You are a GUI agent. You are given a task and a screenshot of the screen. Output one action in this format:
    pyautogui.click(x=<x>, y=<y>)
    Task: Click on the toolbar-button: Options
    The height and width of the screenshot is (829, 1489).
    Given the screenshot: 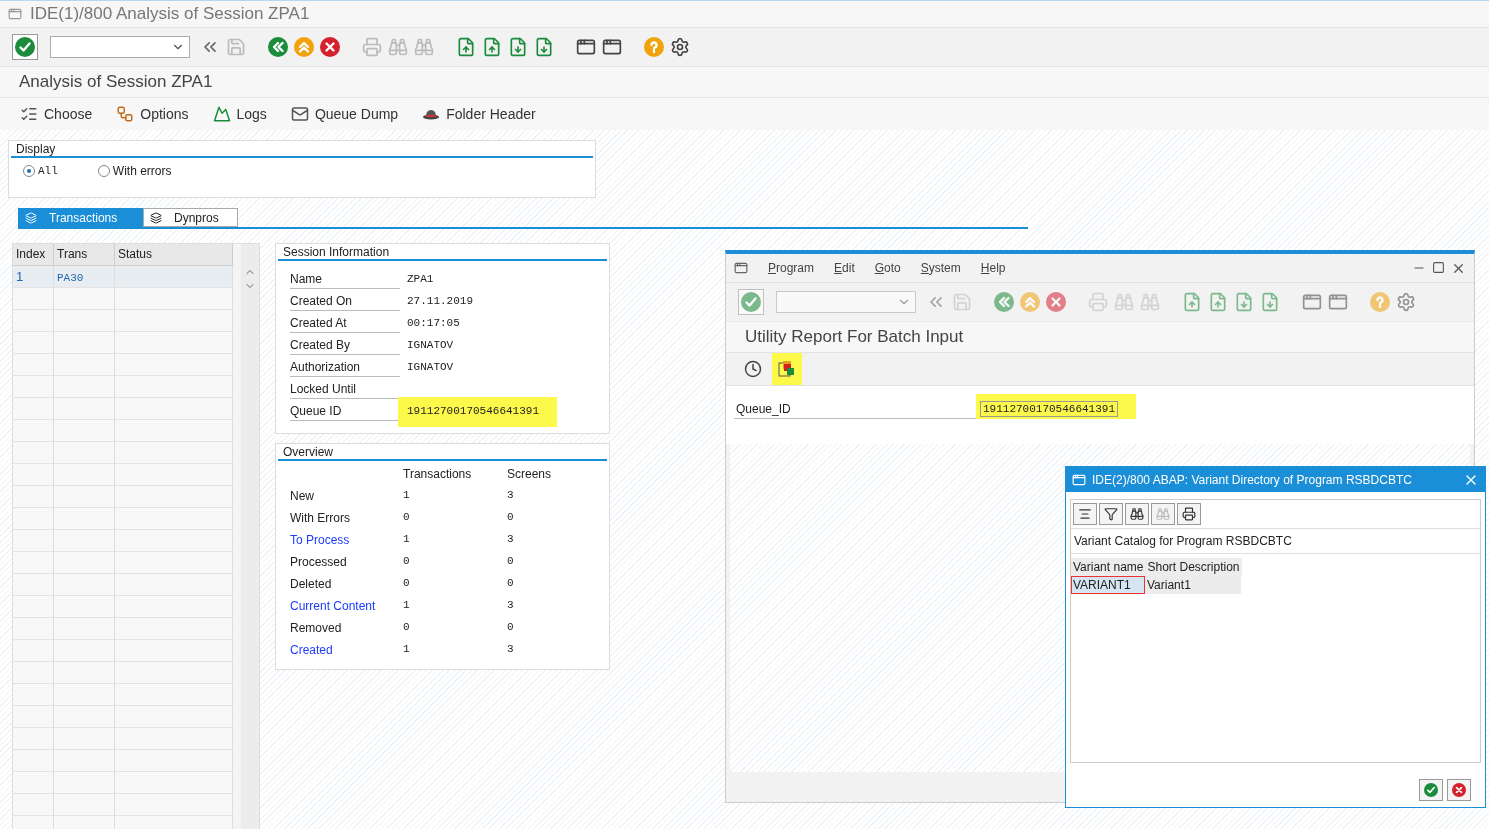 What is the action you would take?
    pyautogui.click(x=152, y=114)
    